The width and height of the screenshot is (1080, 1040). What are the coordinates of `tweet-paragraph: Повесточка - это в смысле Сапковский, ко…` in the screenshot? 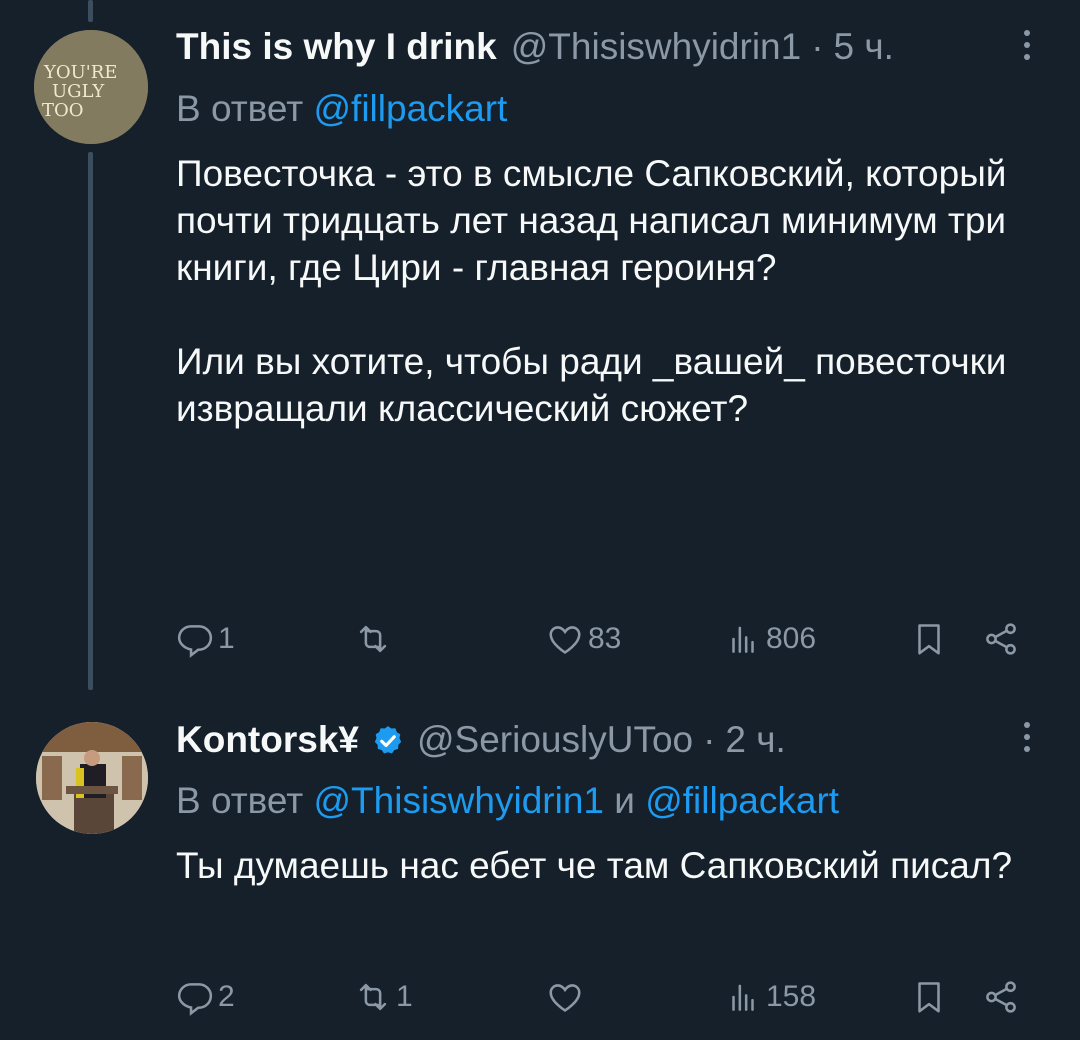 It's located at (591, 220).